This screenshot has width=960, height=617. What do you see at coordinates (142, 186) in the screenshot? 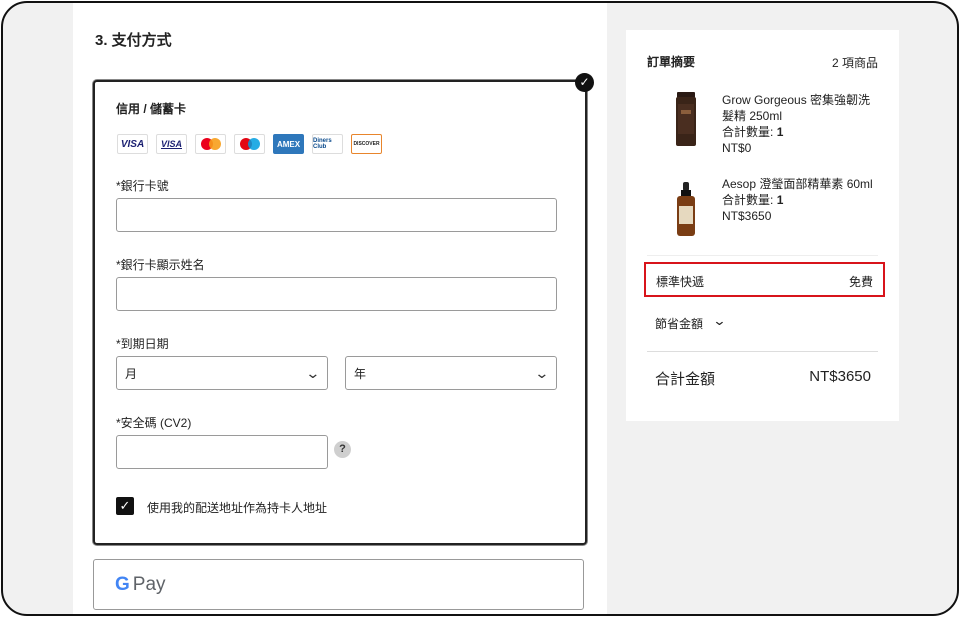
I see `card-number-label: *銀行卡號` at bounding box center [142, 186].